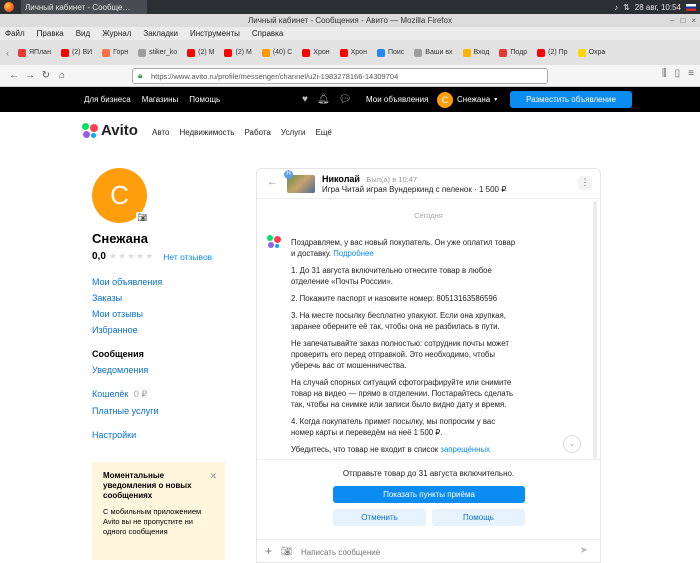 The height and width of the screenshot is (563, 700). What do you see at coordinates (110, 394) in the screenshot?
I see `wallet-label: Кошелёк` at bounding box center [110, 394].